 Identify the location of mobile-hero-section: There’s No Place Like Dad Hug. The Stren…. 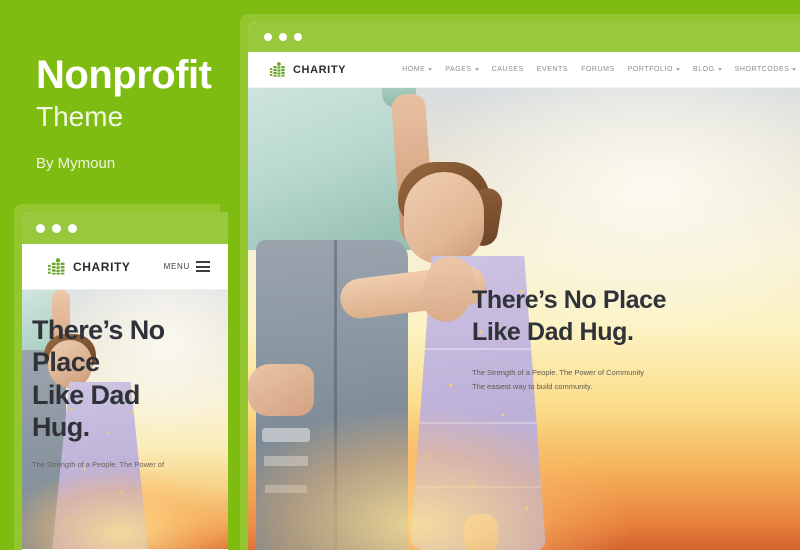
(125, 419).